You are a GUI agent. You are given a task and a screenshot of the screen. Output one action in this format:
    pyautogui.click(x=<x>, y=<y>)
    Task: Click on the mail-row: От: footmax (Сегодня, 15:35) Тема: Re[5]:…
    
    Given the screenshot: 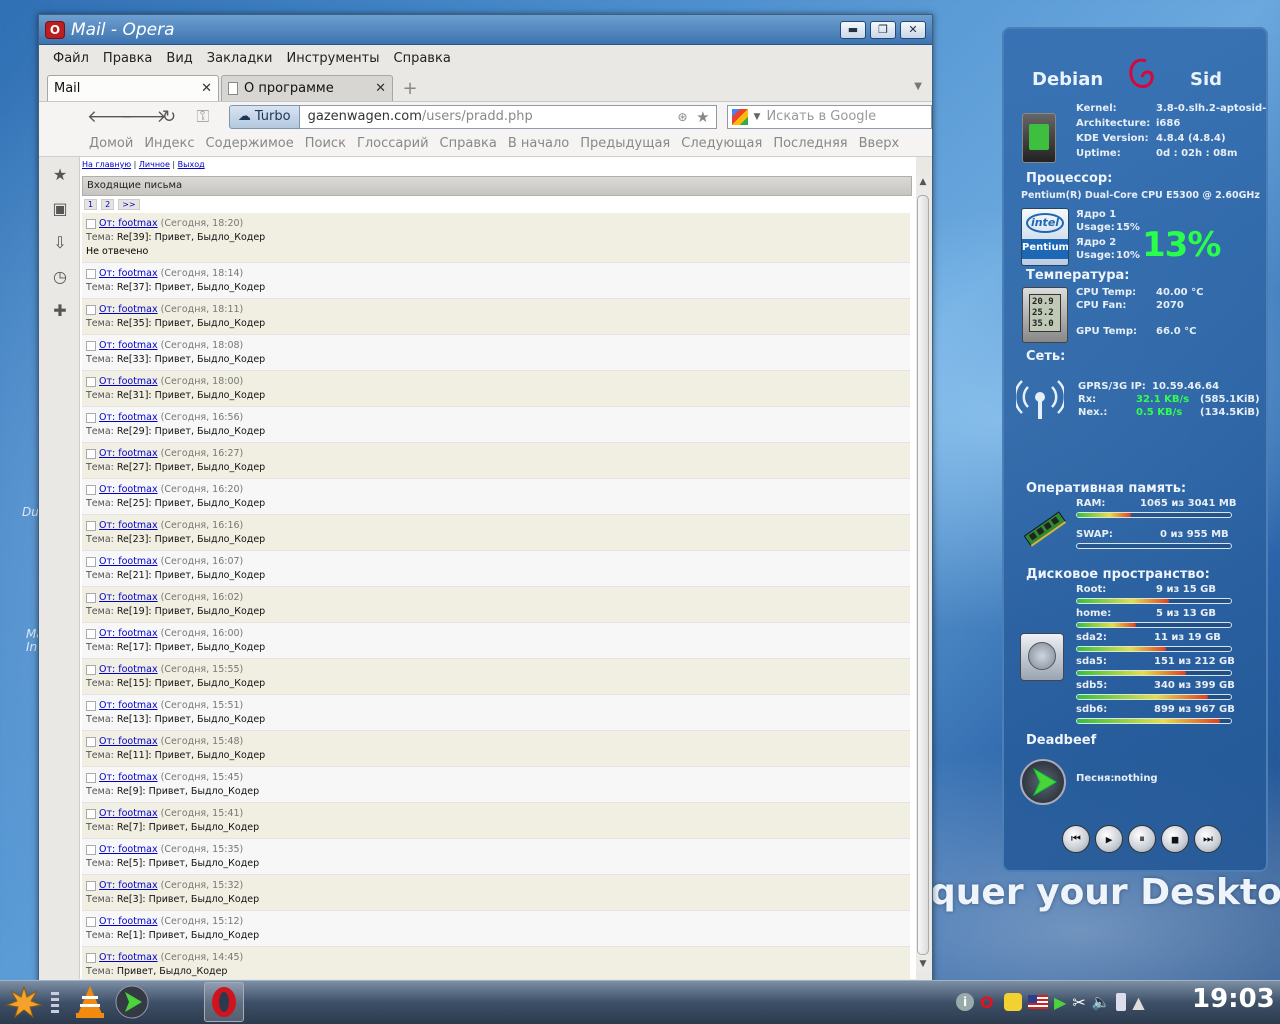 What is the action you would take?
    pyautogui.click(x=496, y=857)
    